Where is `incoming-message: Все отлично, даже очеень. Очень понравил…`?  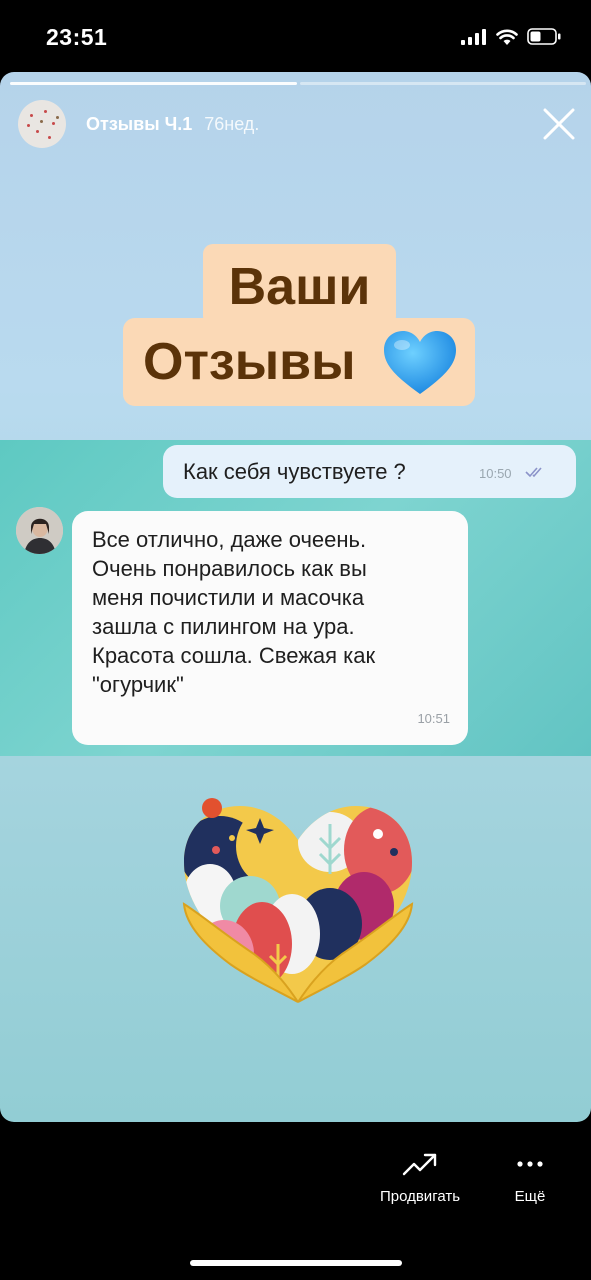 incoming-message: Все отлично, даже очеень. Очень понравил… is located at coordinates (270, 628).